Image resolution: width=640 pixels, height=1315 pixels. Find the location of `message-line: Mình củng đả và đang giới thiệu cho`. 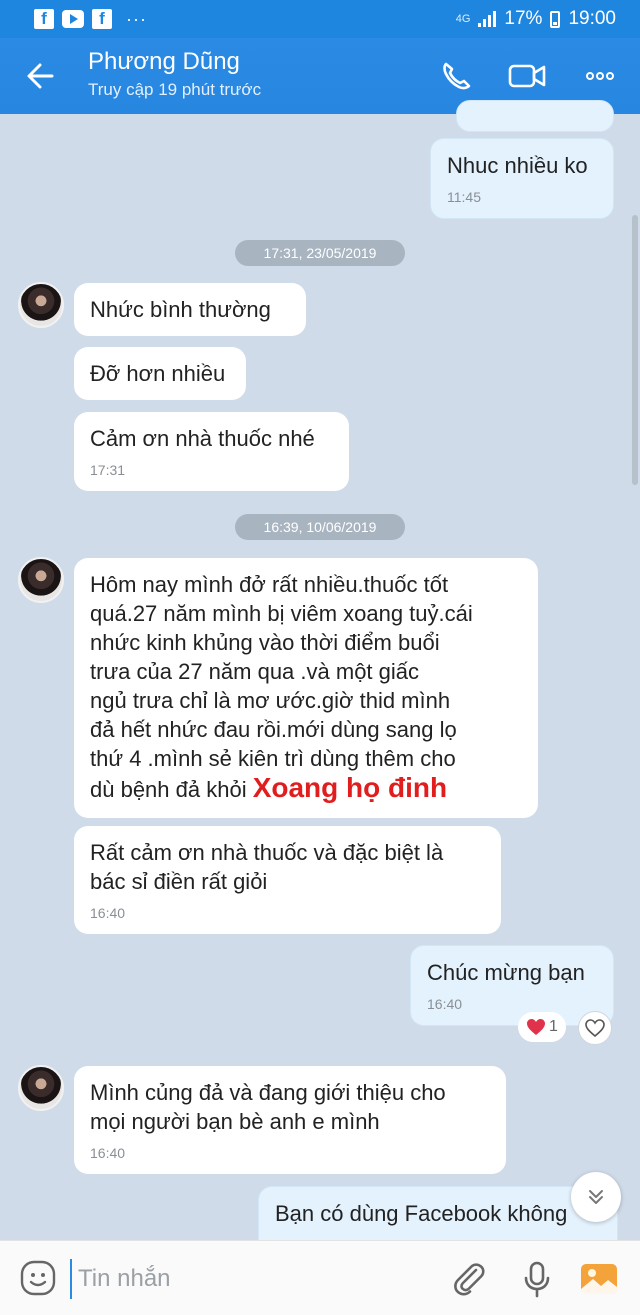

message-line: Mình củng đả và đang giới thiệu cho is located at coordinates (268, 1092).